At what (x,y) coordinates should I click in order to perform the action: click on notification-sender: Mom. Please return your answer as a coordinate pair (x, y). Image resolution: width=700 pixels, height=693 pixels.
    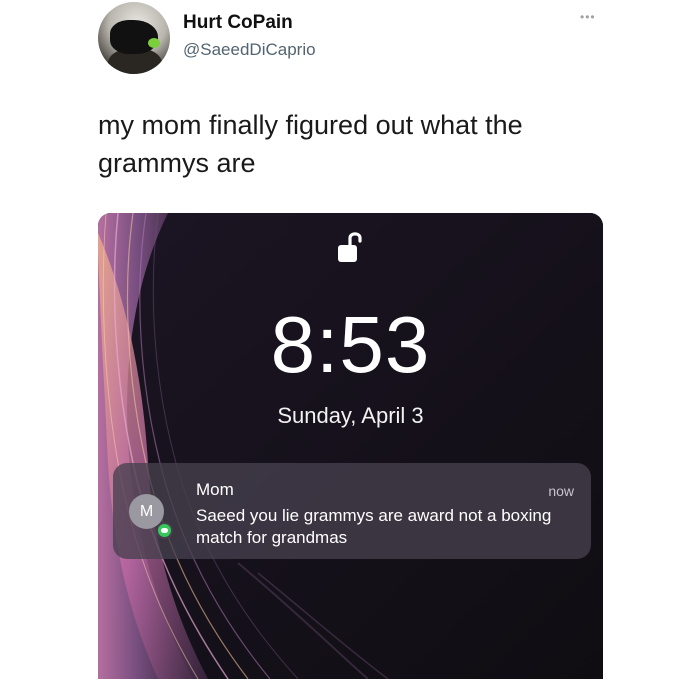
    Looking at the image, I should click on (215, 489).